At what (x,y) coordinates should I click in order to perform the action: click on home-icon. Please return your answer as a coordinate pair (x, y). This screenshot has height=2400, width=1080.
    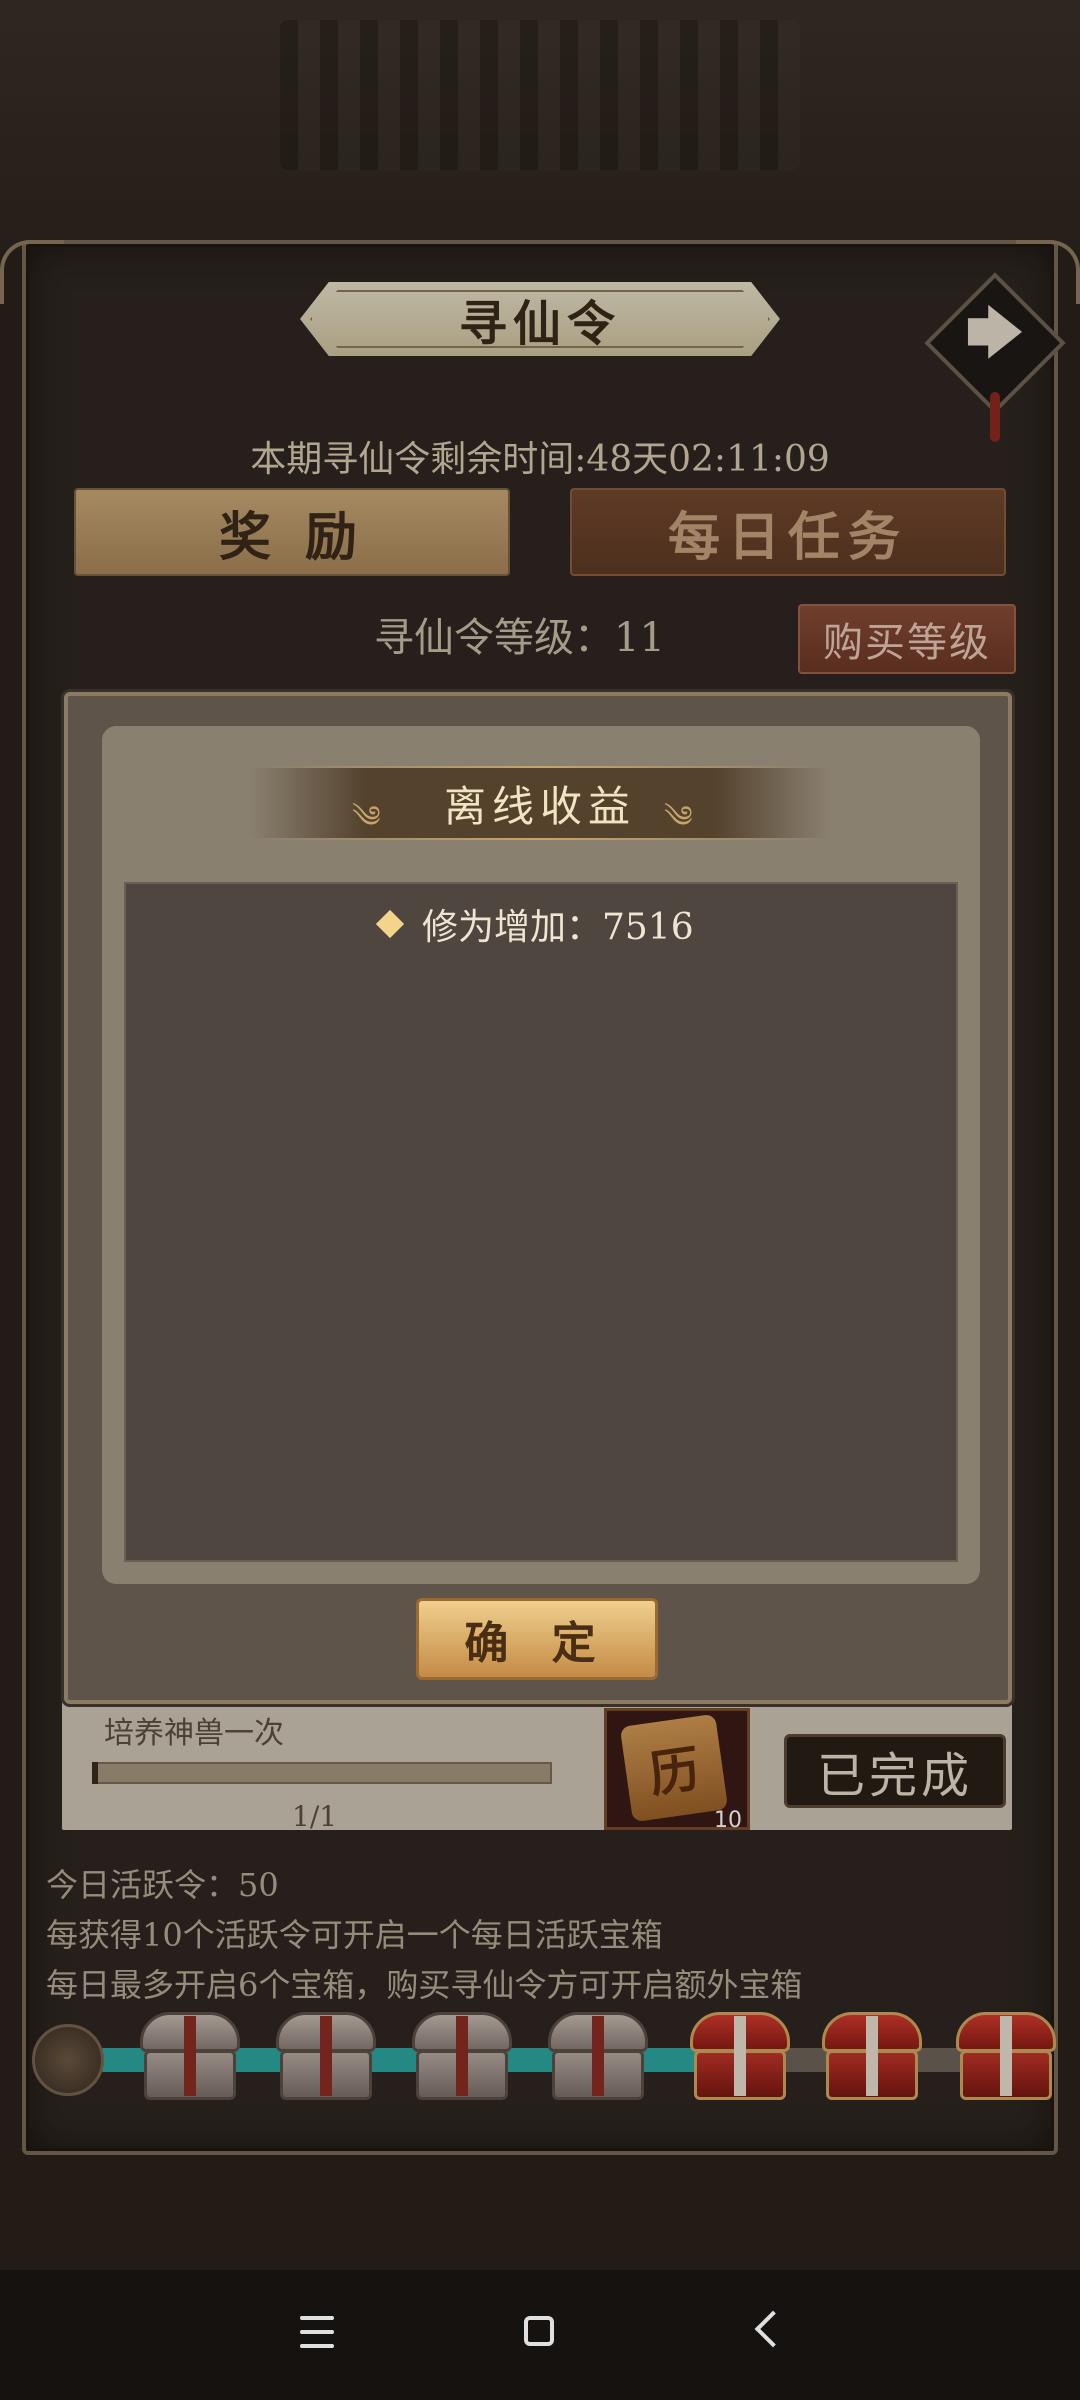
    Looking at the image, I should click on (539, 2331).